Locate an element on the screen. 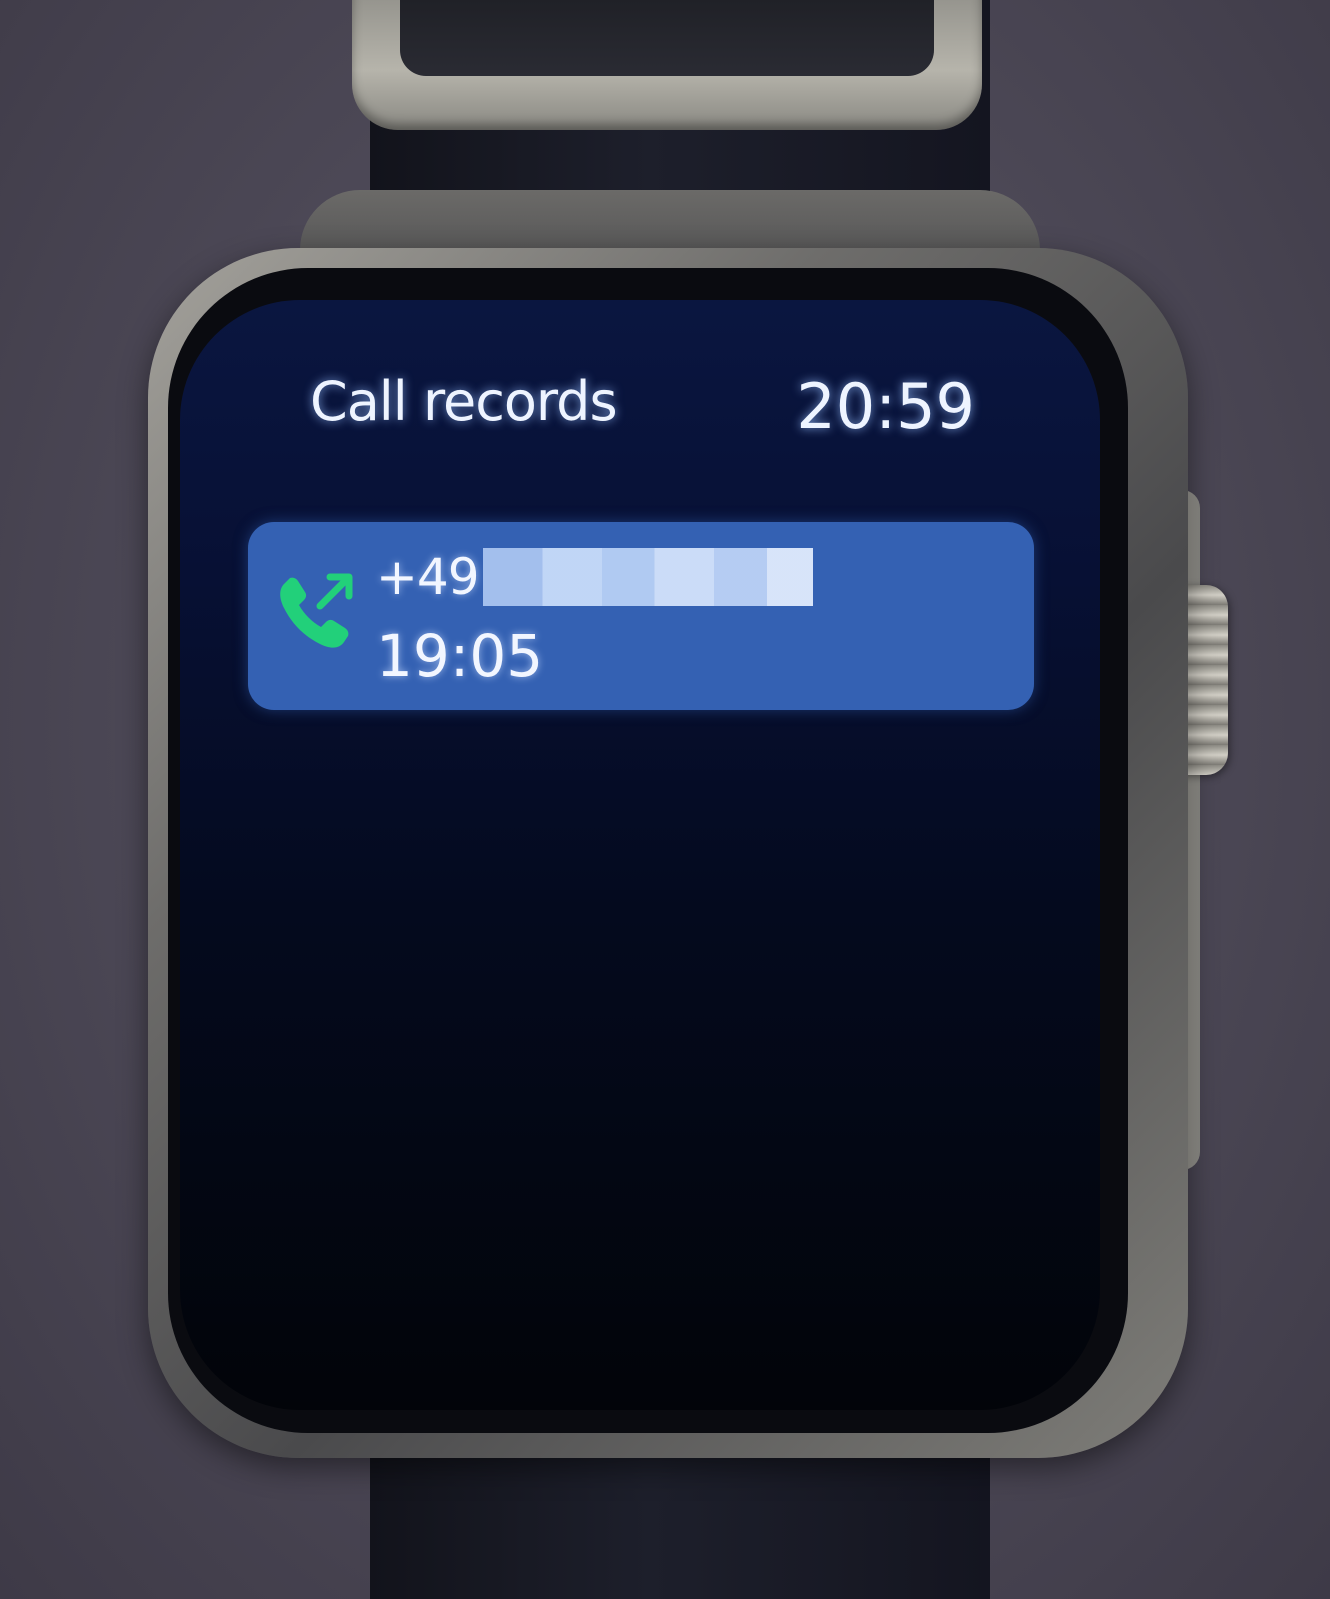 The height and width of the screenshot is (1599, 1330). call-record-item: +49 19:05 is located at coordinates (641, 616).